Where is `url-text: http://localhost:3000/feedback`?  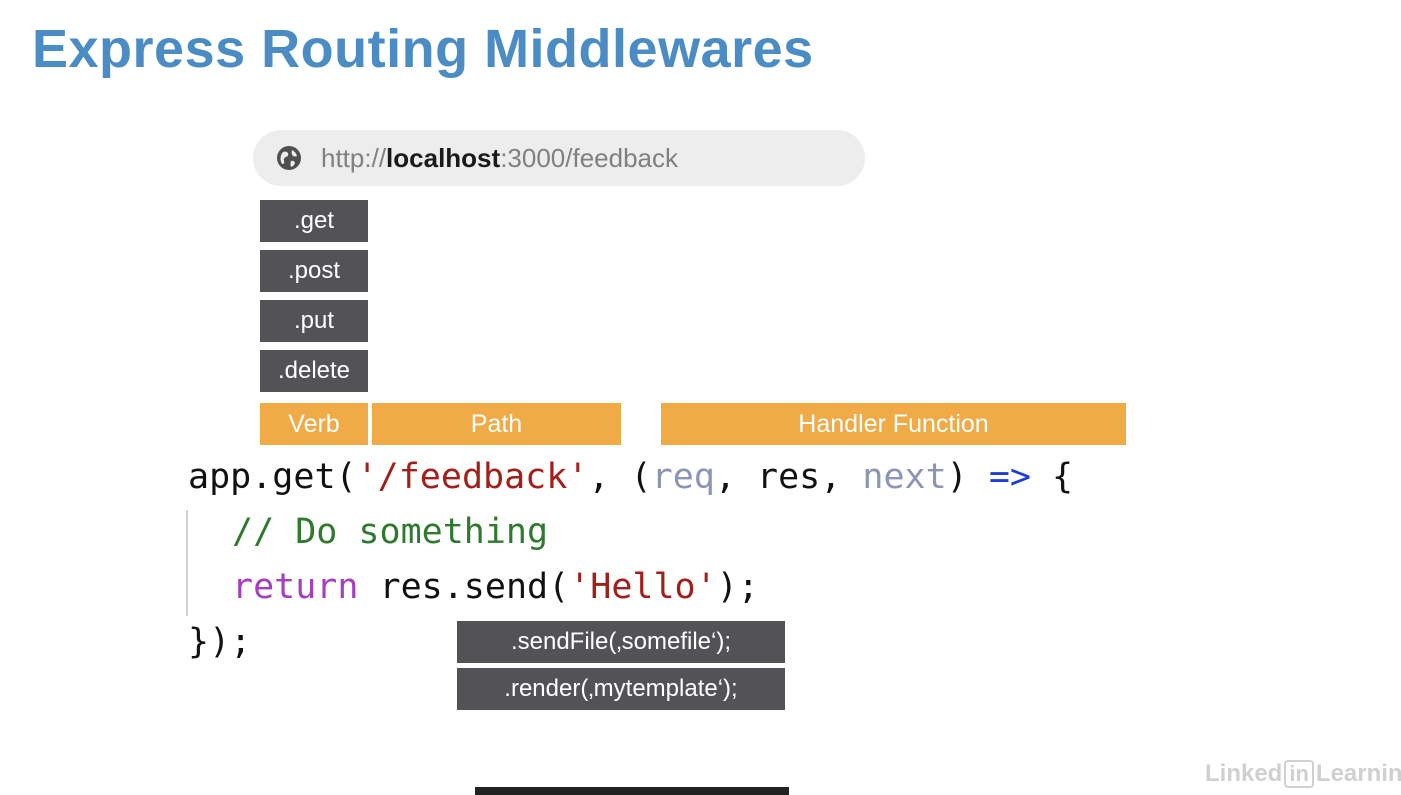 url-text: http://localhost:3000/feedback is located at coordinates (499, 158).